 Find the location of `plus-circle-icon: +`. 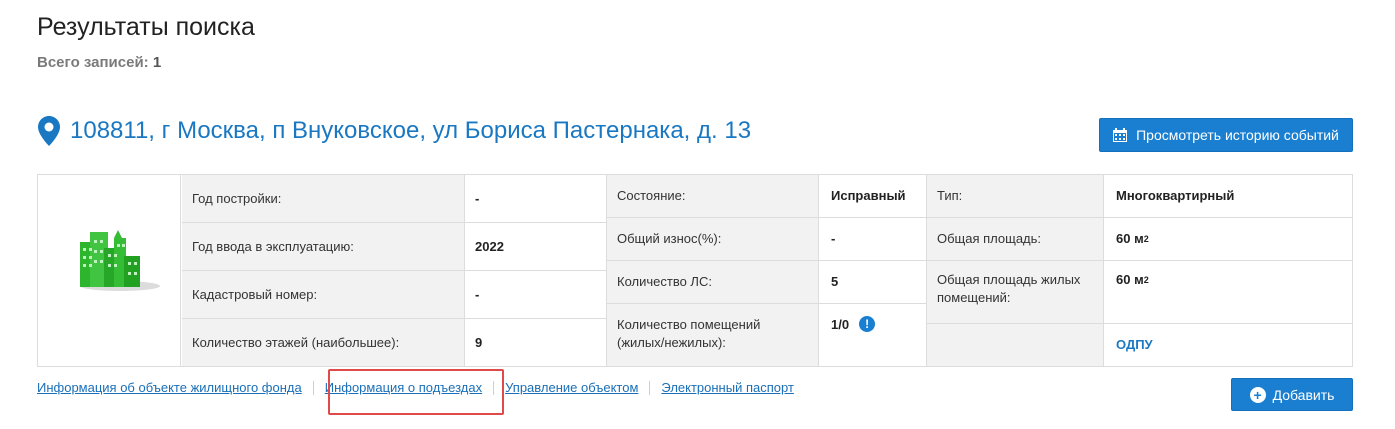

plus-circle-icon: + is located at coordinates (1257, 394).